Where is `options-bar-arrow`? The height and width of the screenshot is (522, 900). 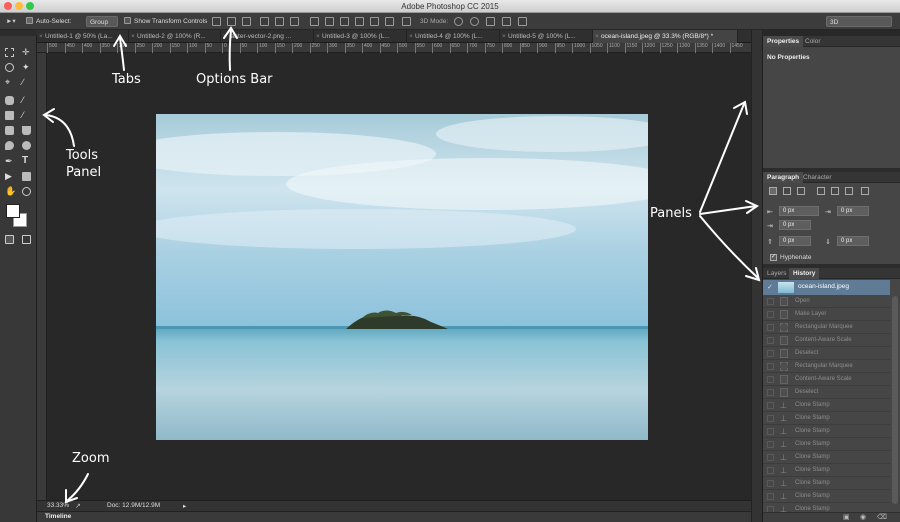 options-bar-arrow is located at coordinates (230, 50).